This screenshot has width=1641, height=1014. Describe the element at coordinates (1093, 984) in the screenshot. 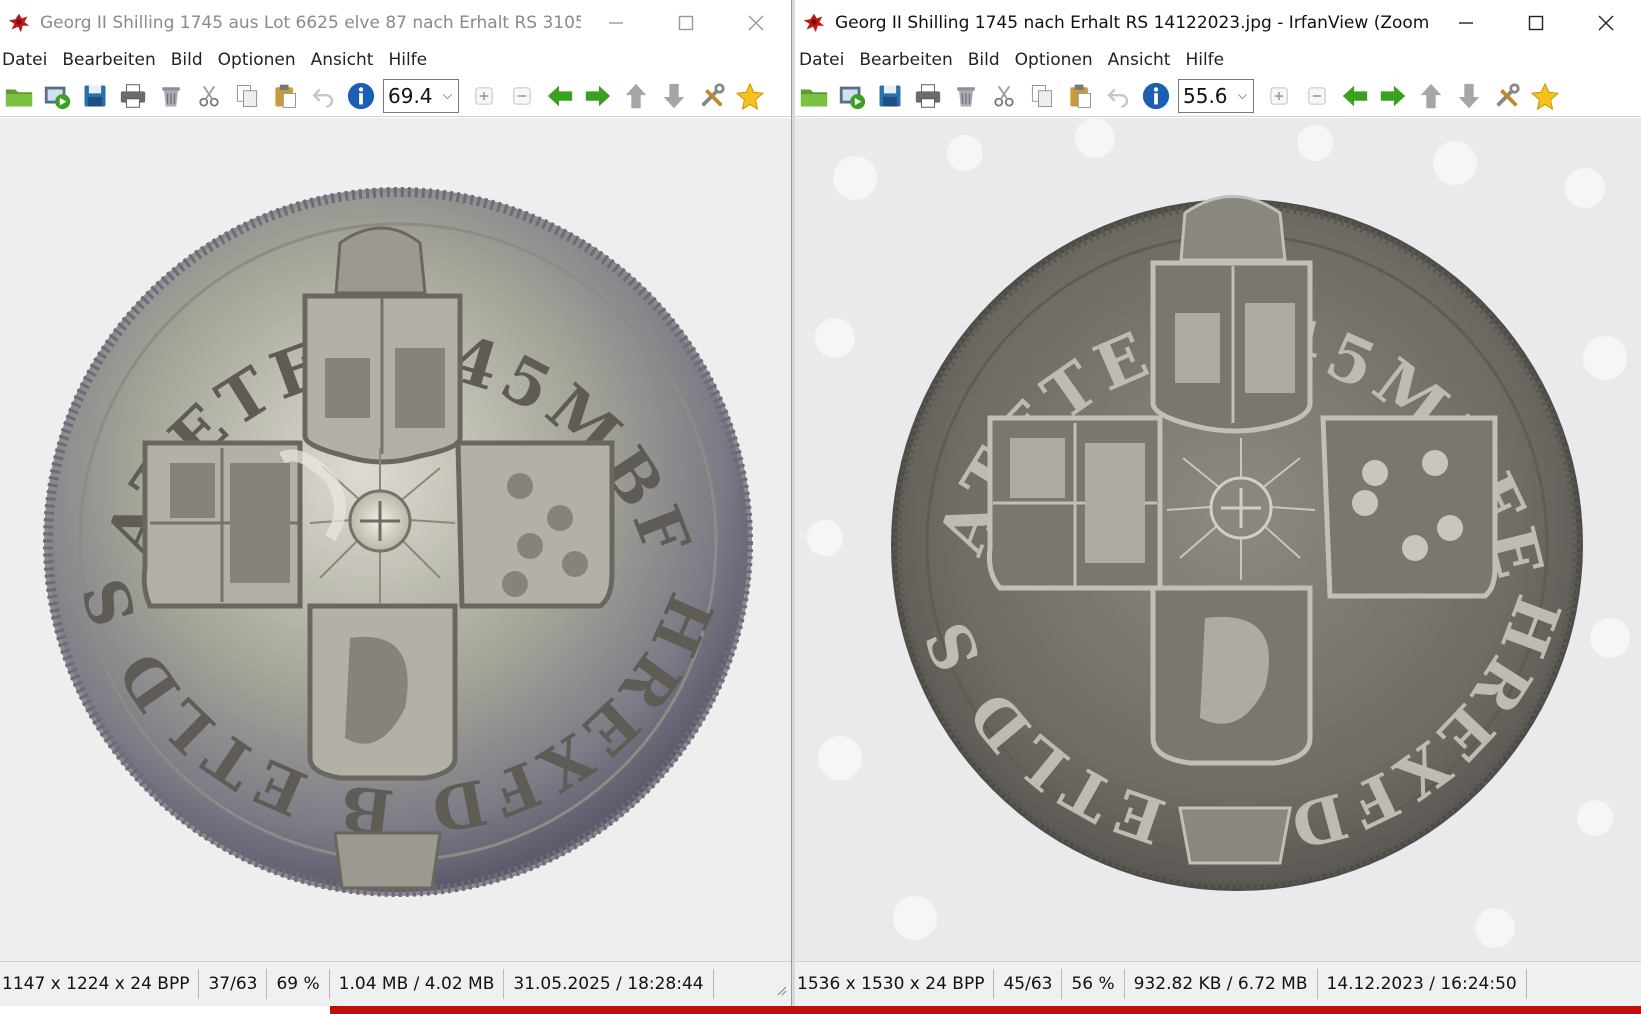

I see `status-zoom: 56 %` at that location.